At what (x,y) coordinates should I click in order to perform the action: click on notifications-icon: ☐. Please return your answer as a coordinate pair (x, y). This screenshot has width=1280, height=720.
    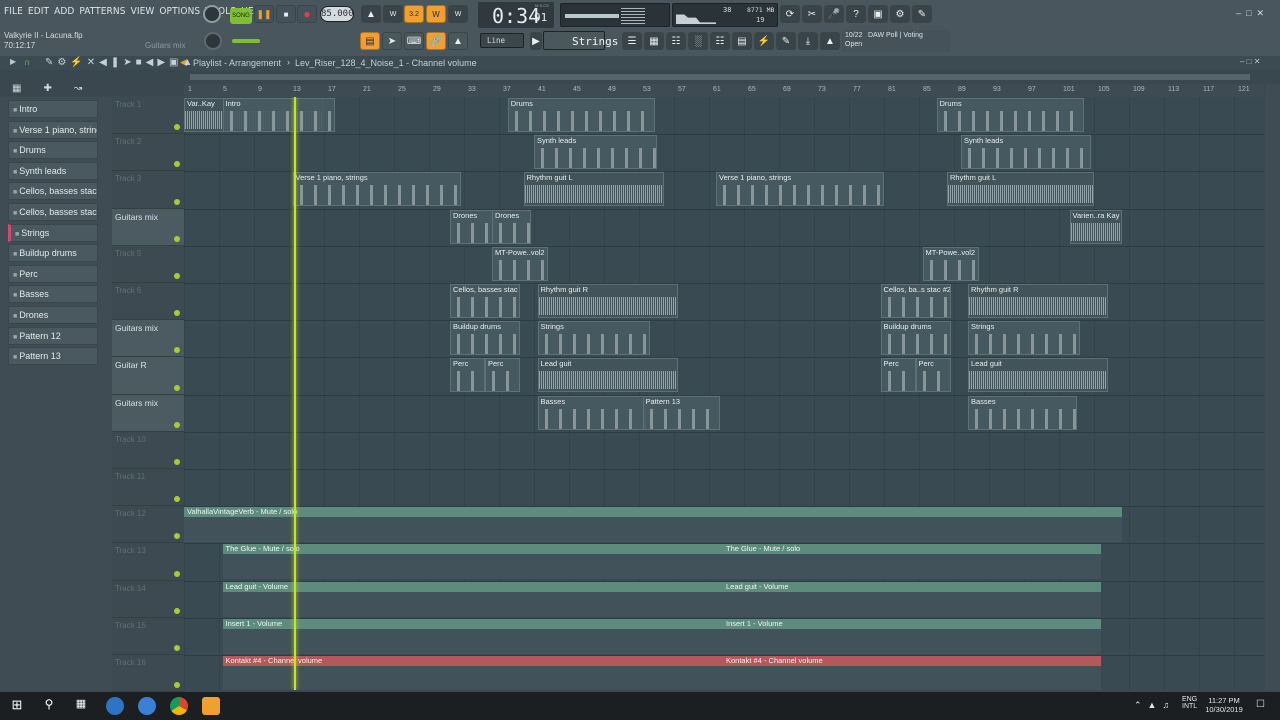
    Looking at the image, I should click on (1260, 704).